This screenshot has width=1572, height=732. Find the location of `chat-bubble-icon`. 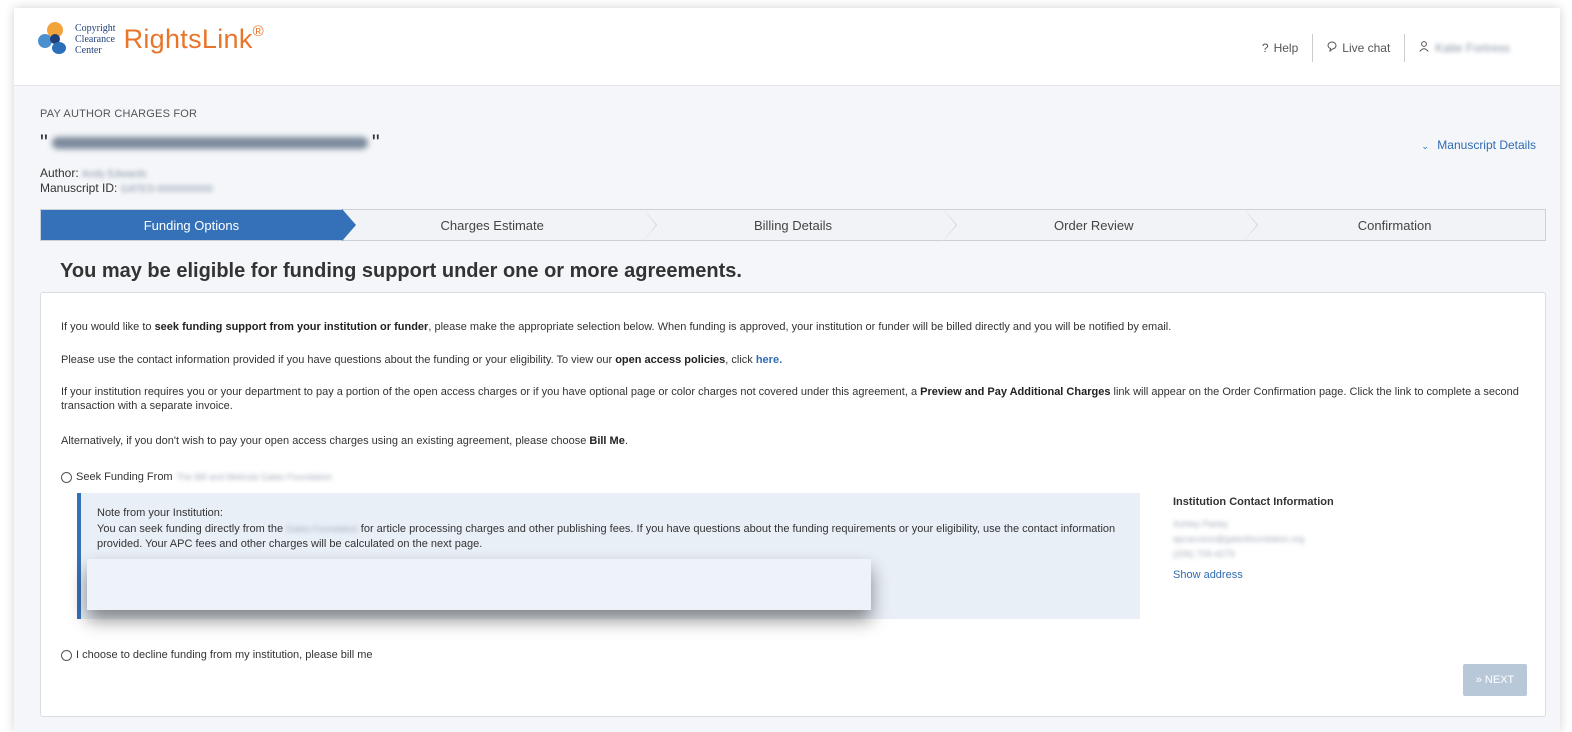

chat-bubble-icon is located at coordinates (1332, 48).